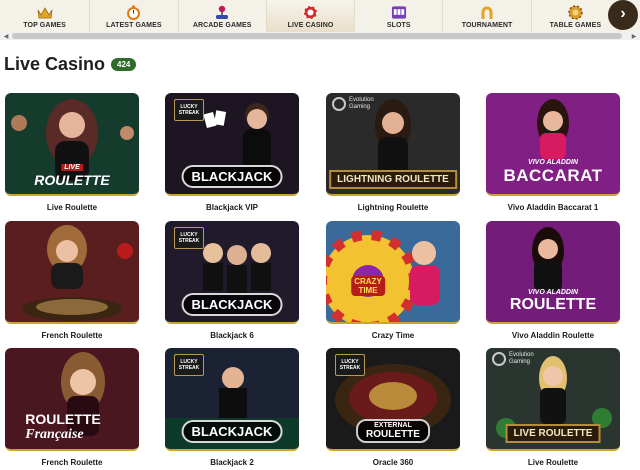  I want to click on nav-slots: SLOTS, so click(399, 16).